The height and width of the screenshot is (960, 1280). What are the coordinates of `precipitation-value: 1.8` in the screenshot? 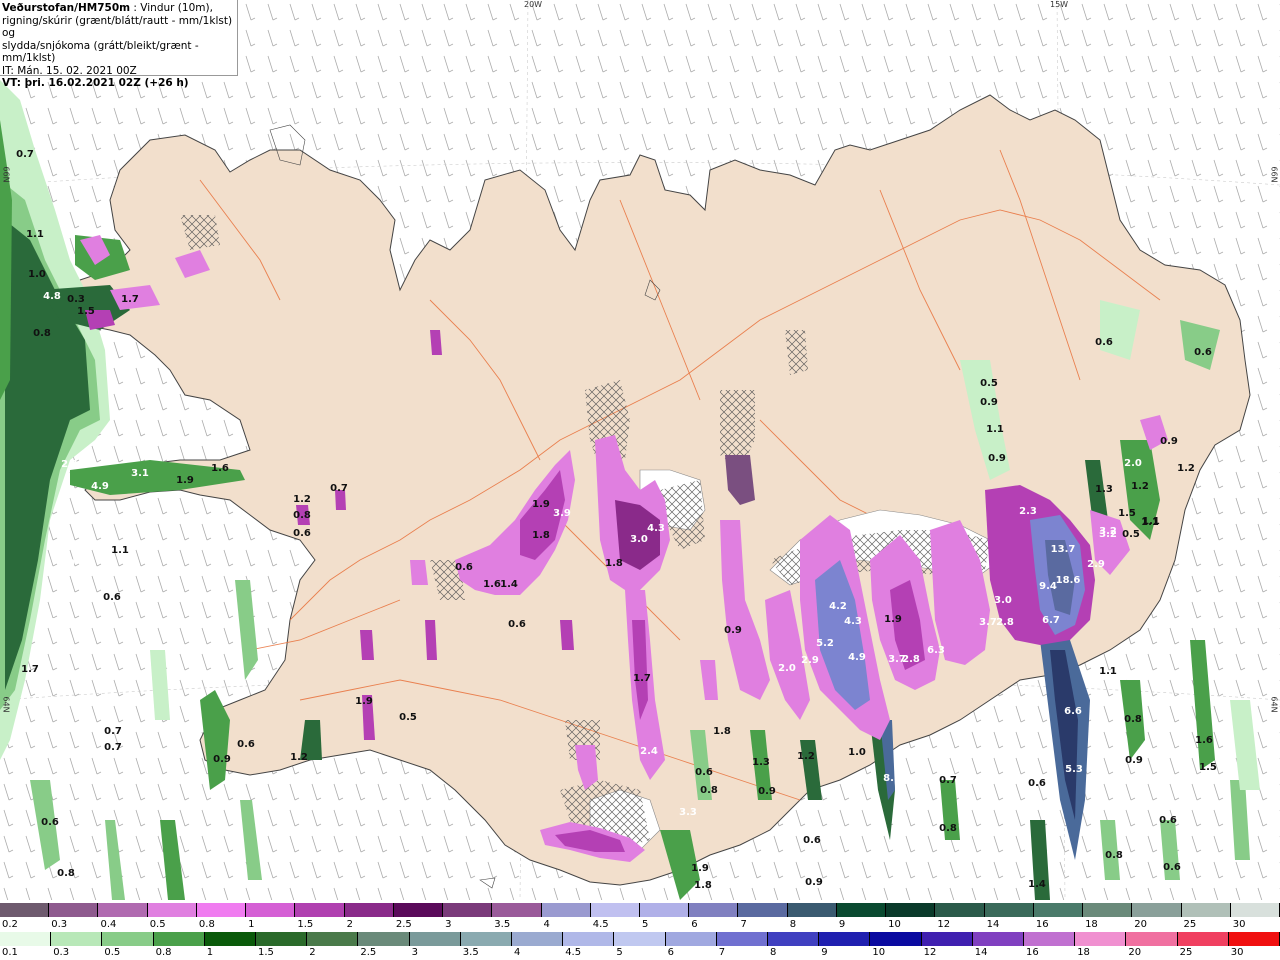 It's located at (541, 535).